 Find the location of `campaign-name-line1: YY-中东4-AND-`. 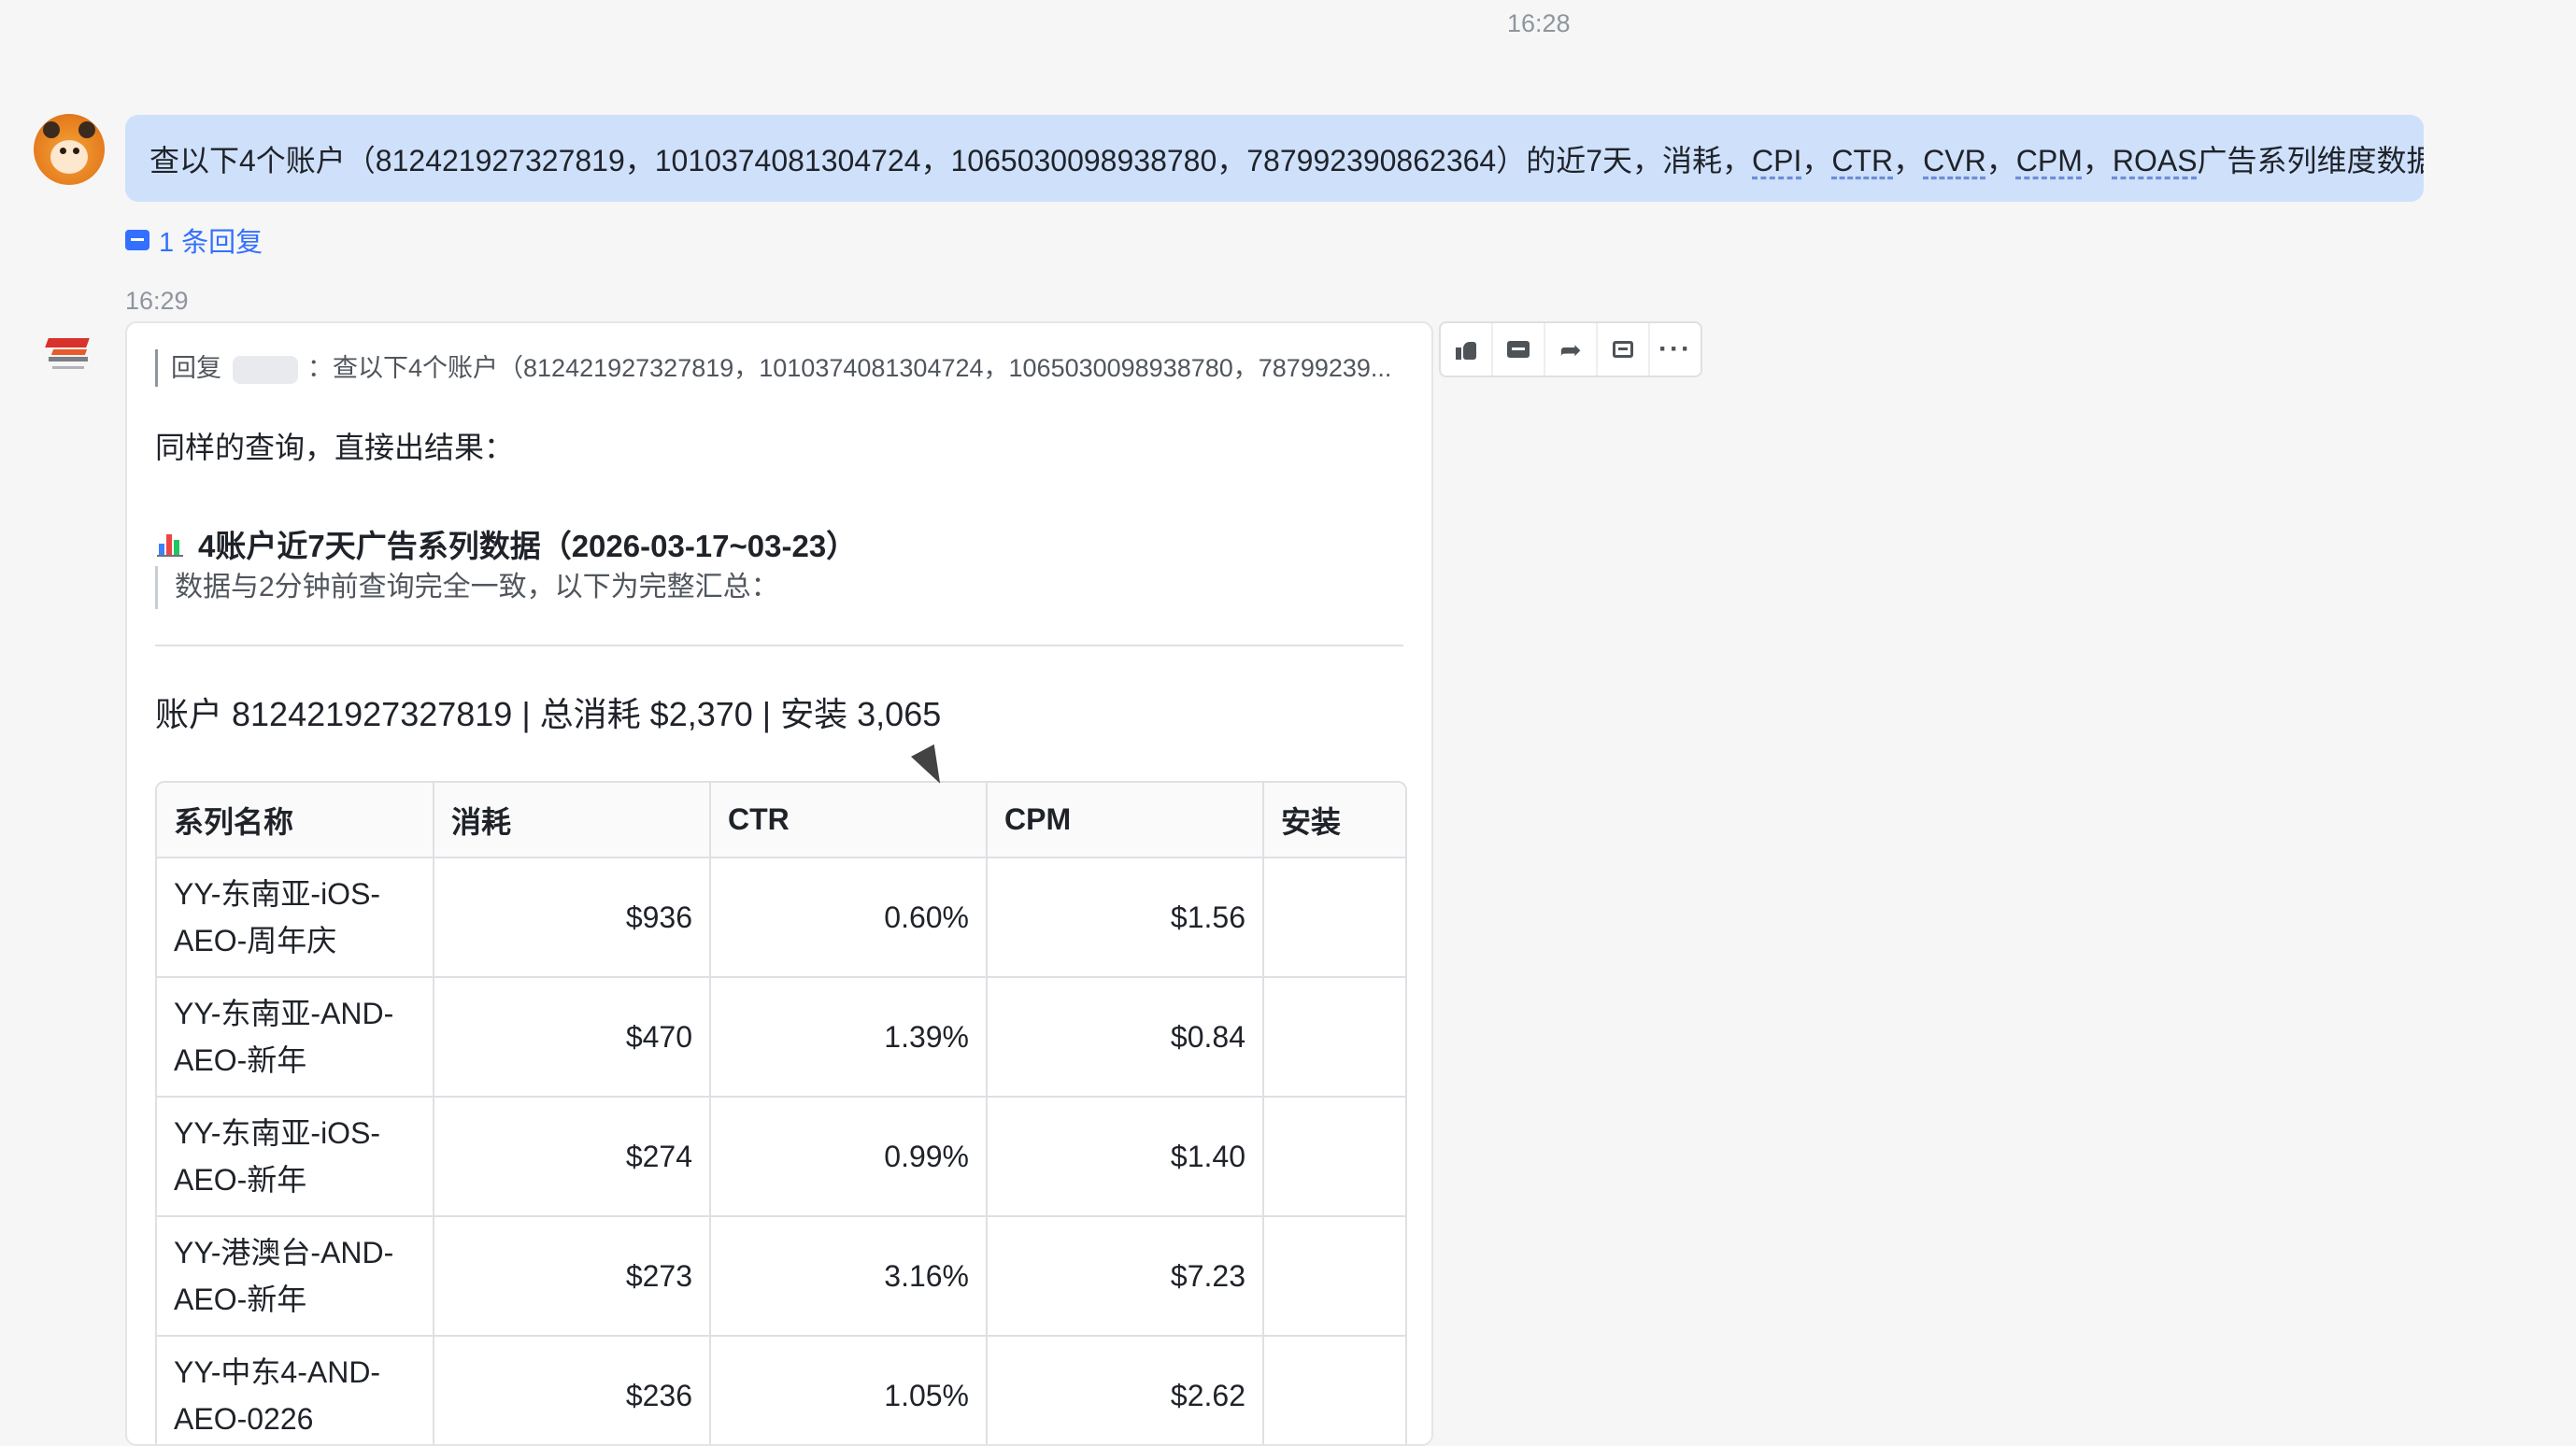

campaign-name-line1: YY-中东4-AND- is located at coordinates (278, 1372).